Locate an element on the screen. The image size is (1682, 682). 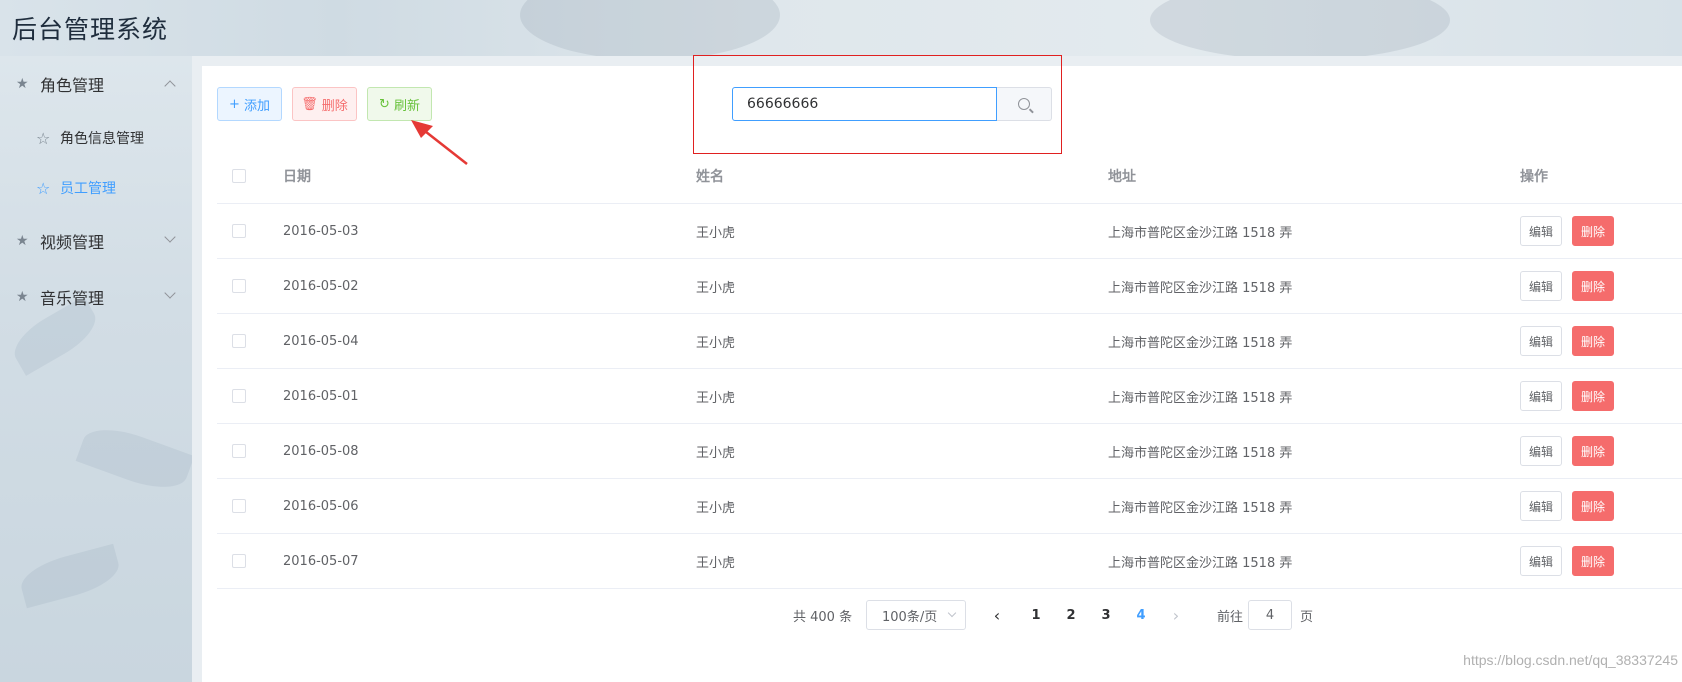
search-button is located at coordinates (1024, 104).